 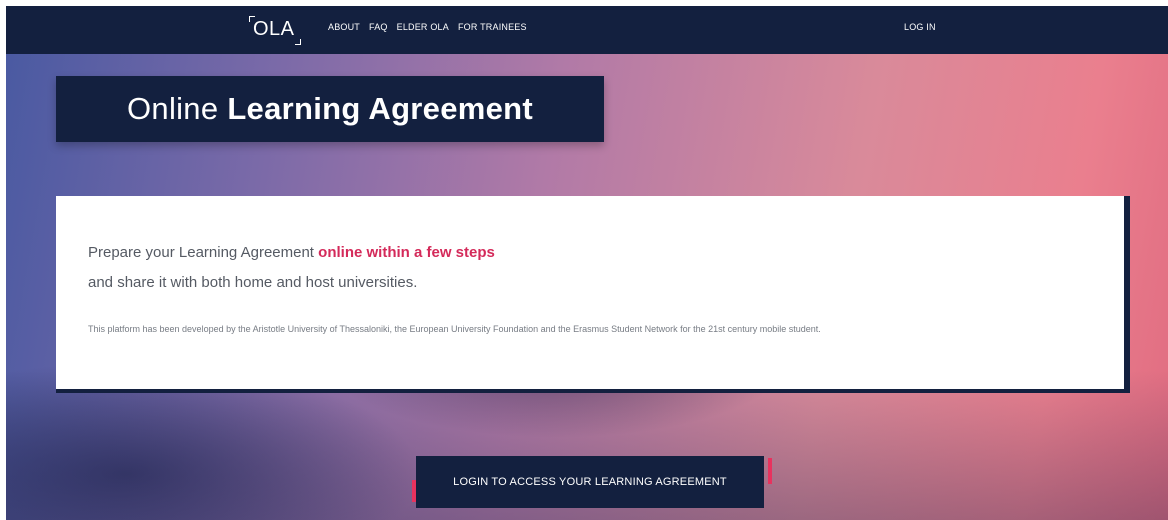 What do you see at coordinates (920, 27) in the screenshot?
I see `login-link: LOG IN` at bounding box center [920, 27].